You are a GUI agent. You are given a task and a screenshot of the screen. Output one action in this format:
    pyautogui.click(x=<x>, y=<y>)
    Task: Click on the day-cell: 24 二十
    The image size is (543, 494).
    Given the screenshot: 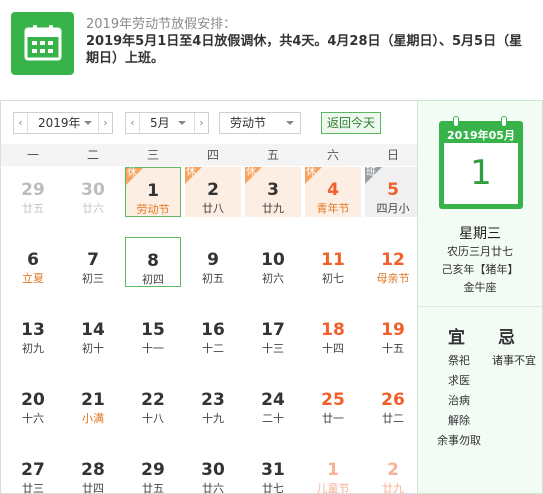 What is the action you would take?
    pyautogui.click(x=273, y=402)
    